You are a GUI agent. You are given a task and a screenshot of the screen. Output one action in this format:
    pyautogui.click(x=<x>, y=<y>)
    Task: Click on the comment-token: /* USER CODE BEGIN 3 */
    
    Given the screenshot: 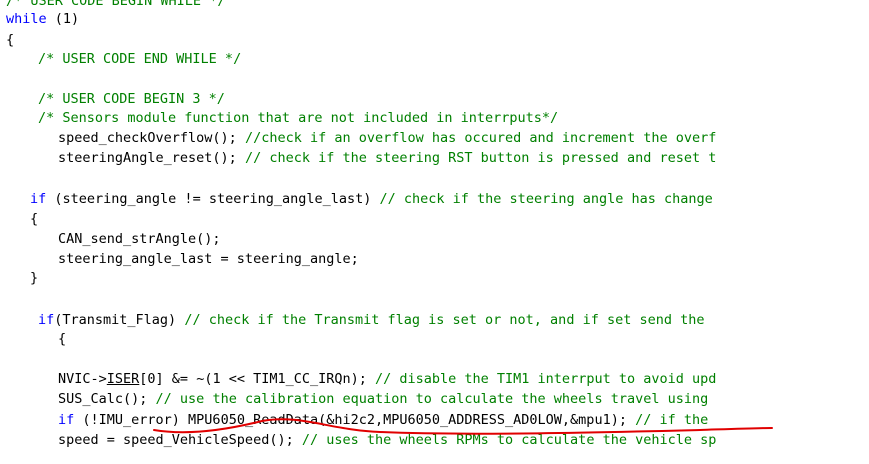 What is the action you would take?
    pyautogui.click(x=131, y=99)
    